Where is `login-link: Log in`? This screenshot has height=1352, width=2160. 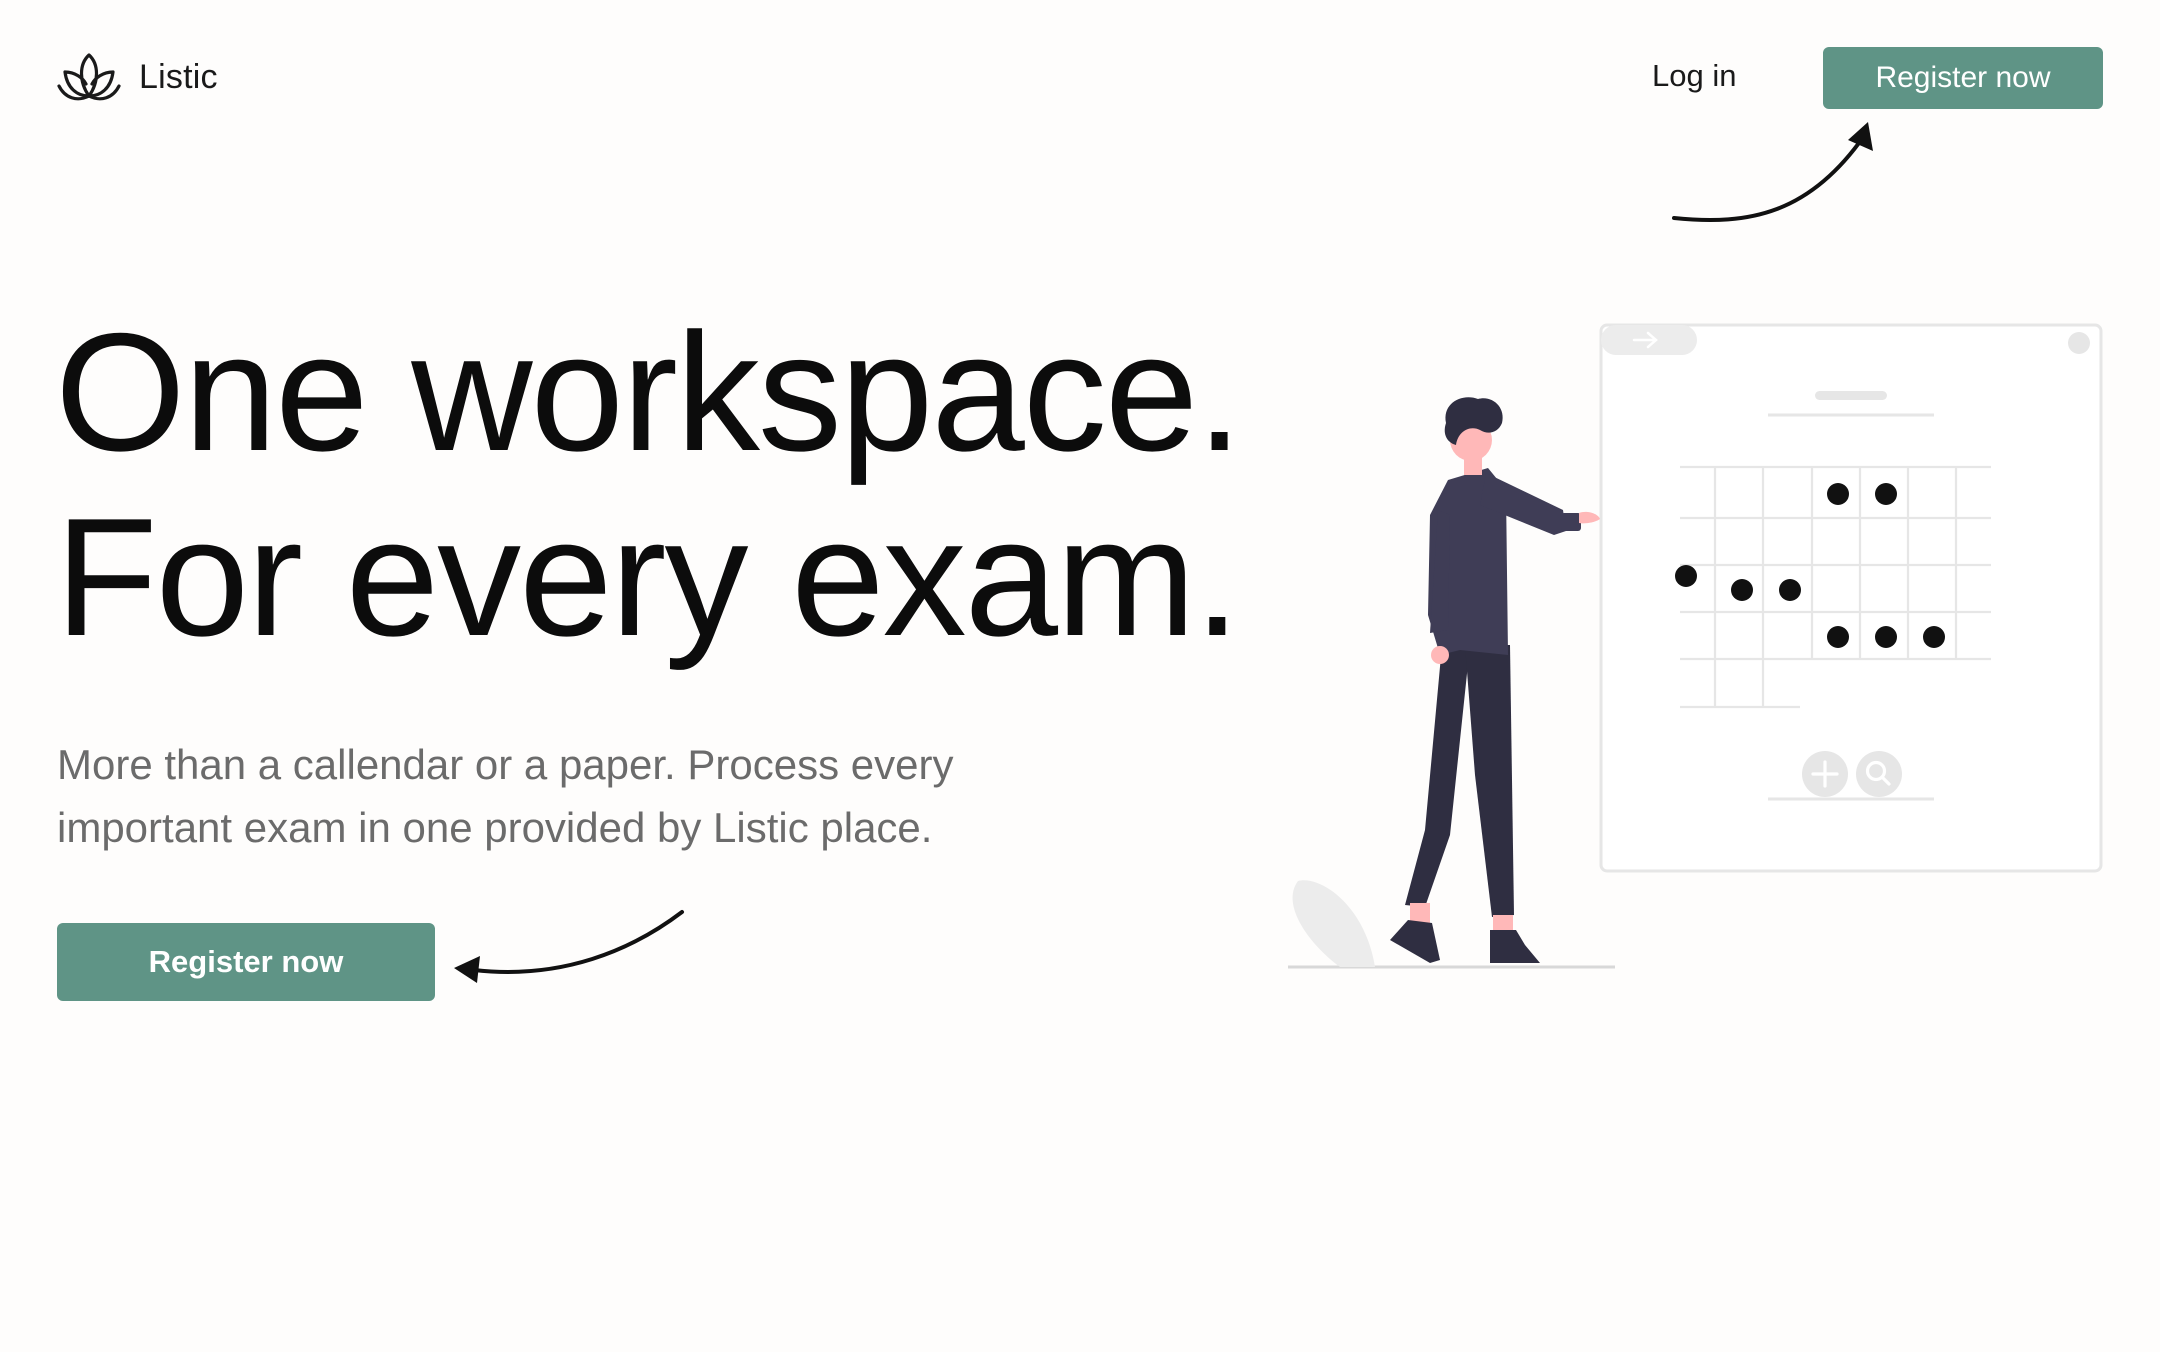
login-link: Log in is located at coordinates (1694, 76).